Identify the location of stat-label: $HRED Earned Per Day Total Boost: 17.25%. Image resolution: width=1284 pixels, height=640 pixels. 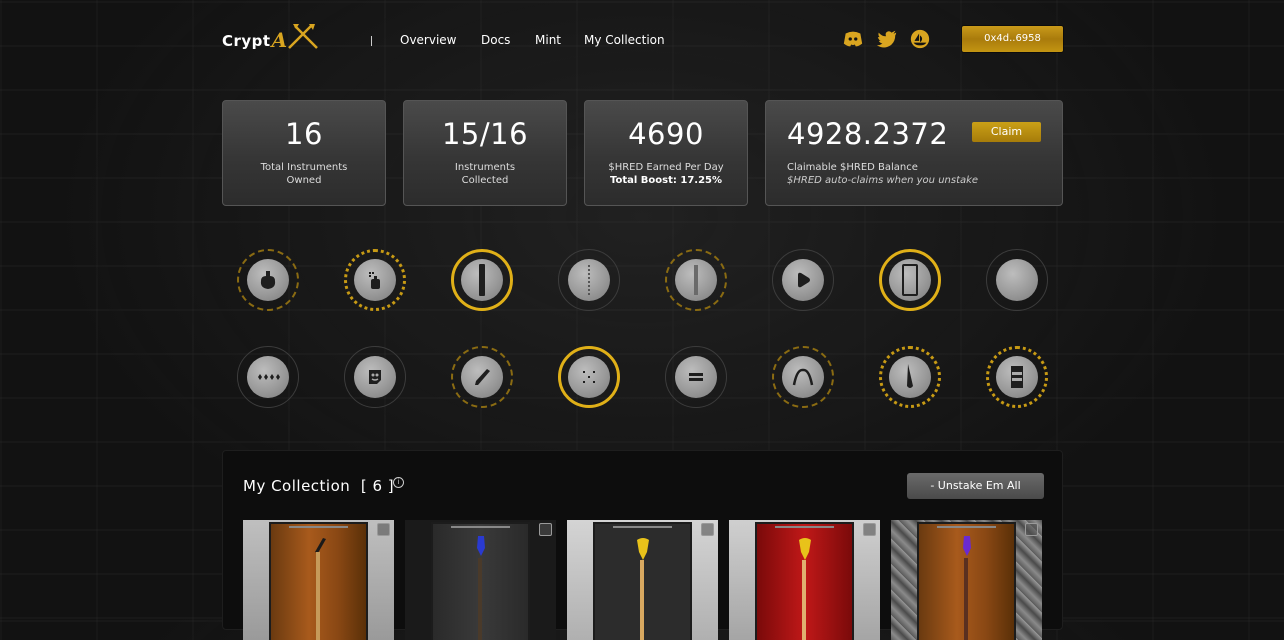
(666, 174).